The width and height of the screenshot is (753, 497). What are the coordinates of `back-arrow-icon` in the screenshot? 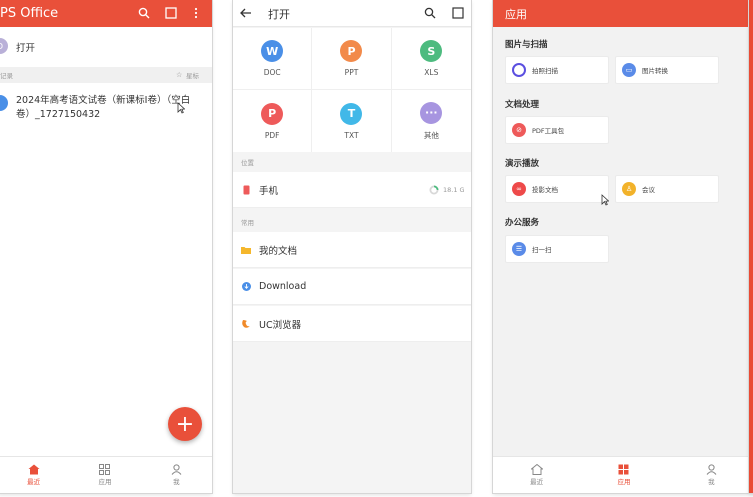 It's located at (246, 13).